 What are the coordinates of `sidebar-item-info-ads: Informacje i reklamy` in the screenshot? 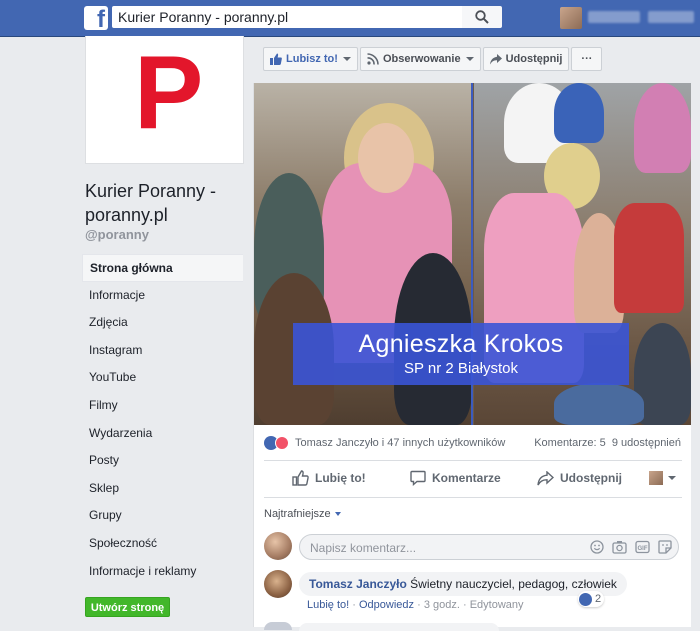 It's located at (162, 572).